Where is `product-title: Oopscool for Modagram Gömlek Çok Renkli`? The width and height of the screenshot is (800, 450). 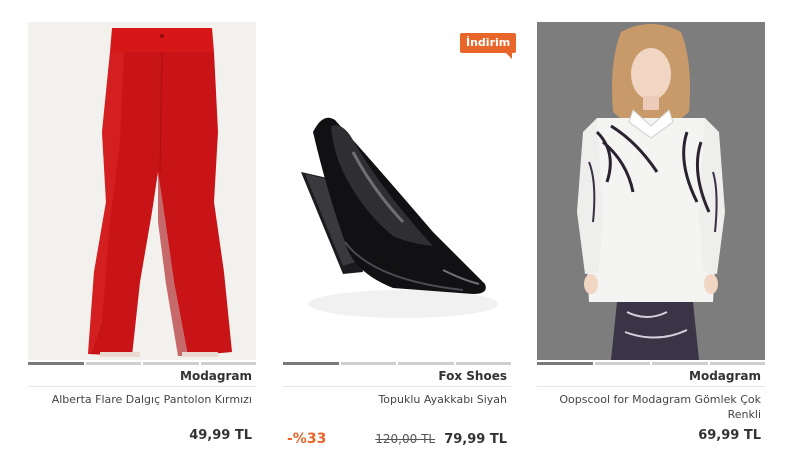 product-title: Oopscool for Modagram Gömlek Çok Renkli is located at coordinates (651, 405).